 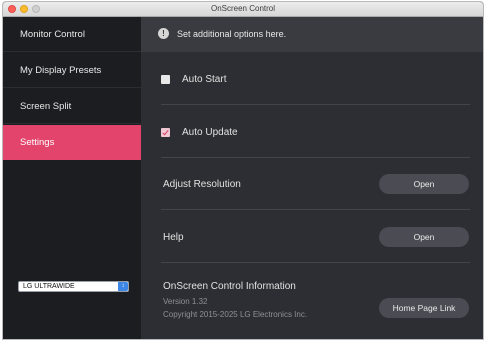 I want to click on sidebar-item-monitor-control: Monitor Control, so click(x=72, y=34).